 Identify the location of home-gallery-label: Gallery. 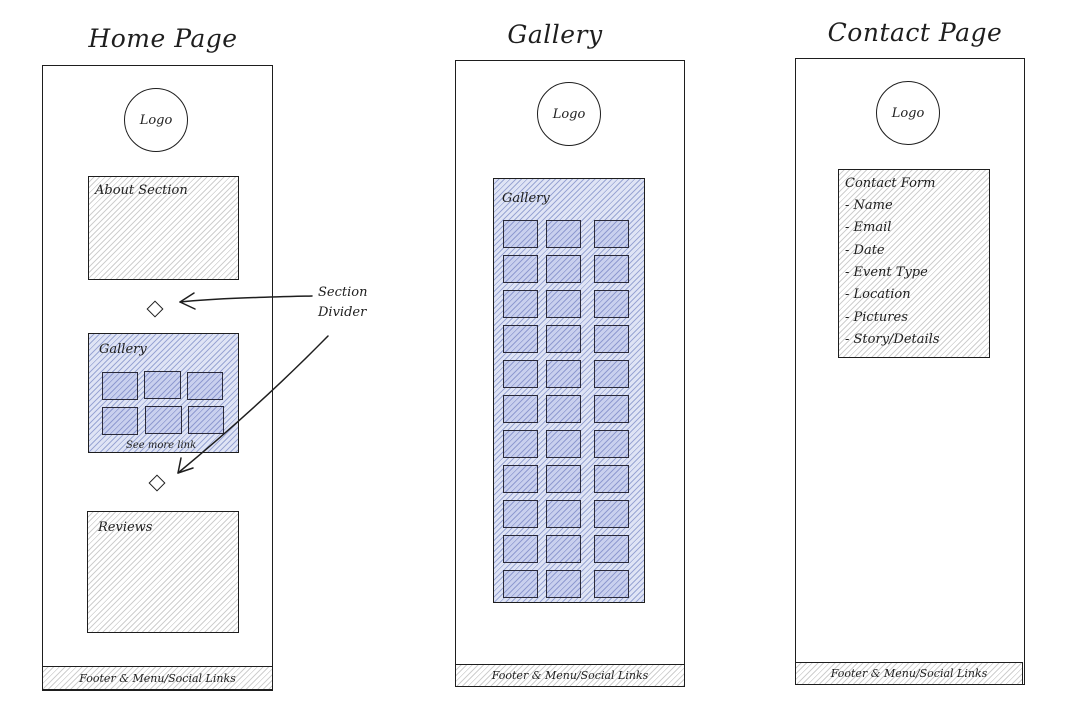
(123, 349).